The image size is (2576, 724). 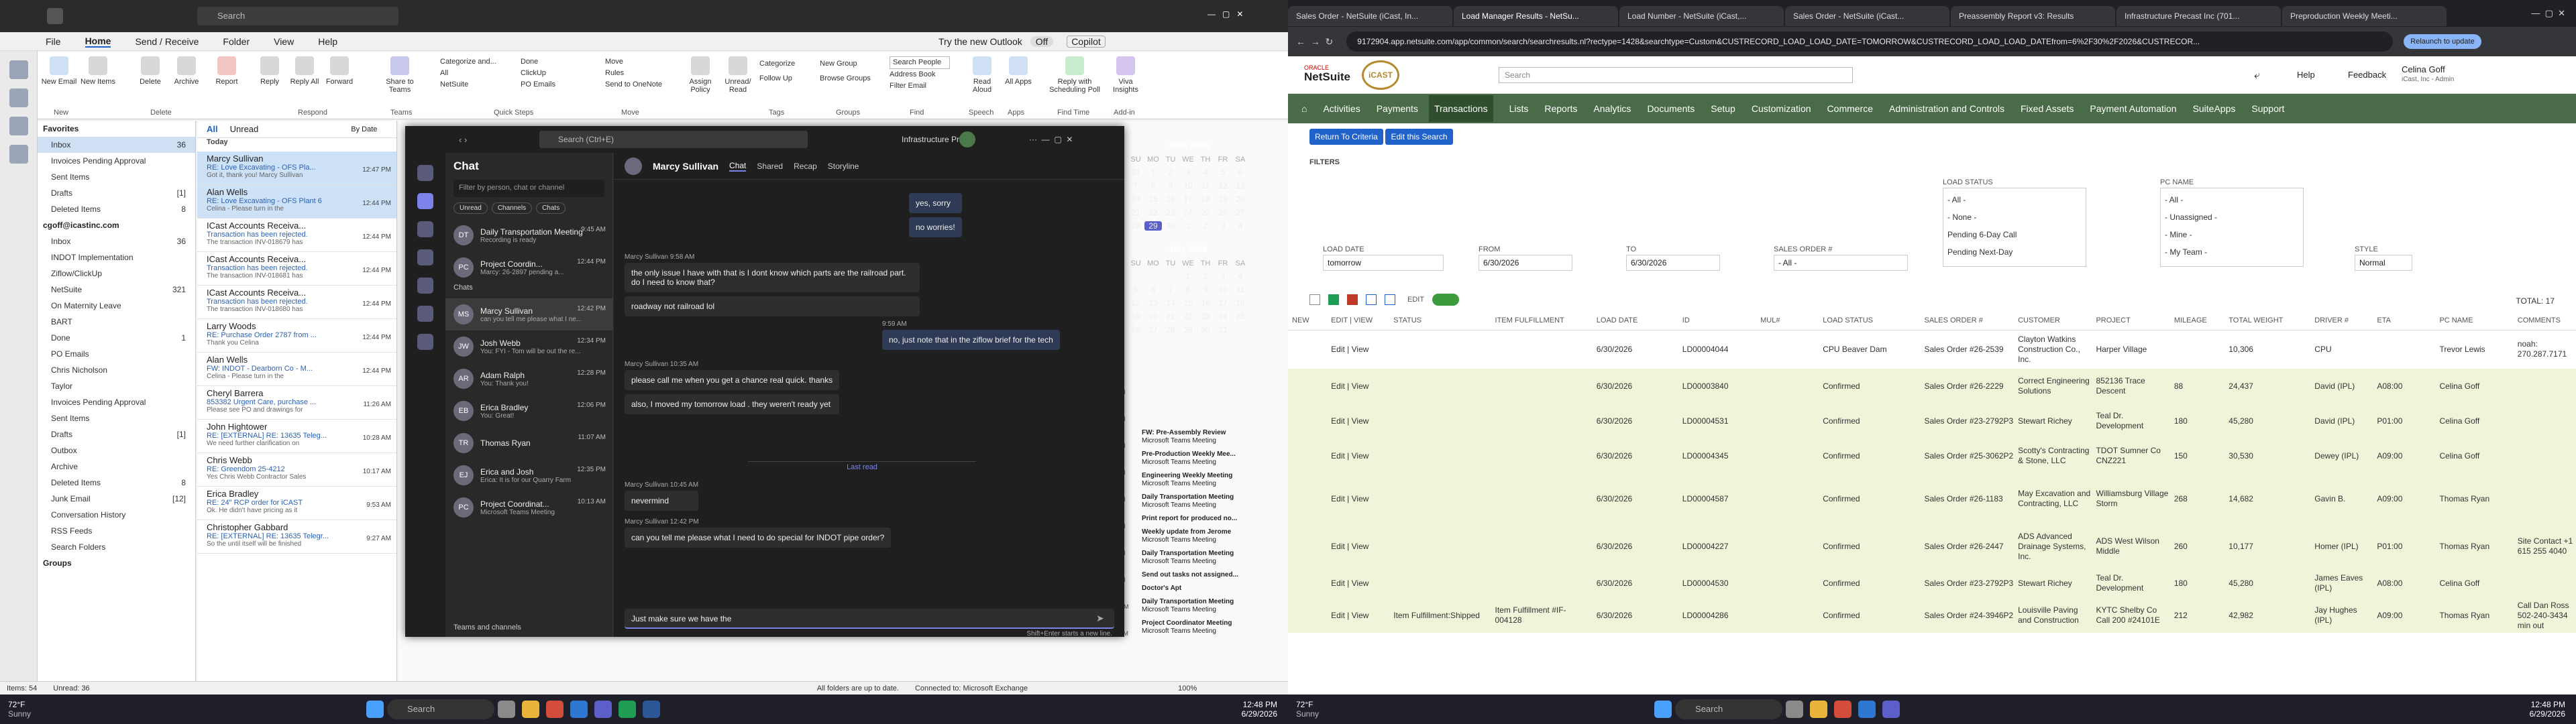 I want to click on folder-item: Search Folders, so click(x=116, y=547).